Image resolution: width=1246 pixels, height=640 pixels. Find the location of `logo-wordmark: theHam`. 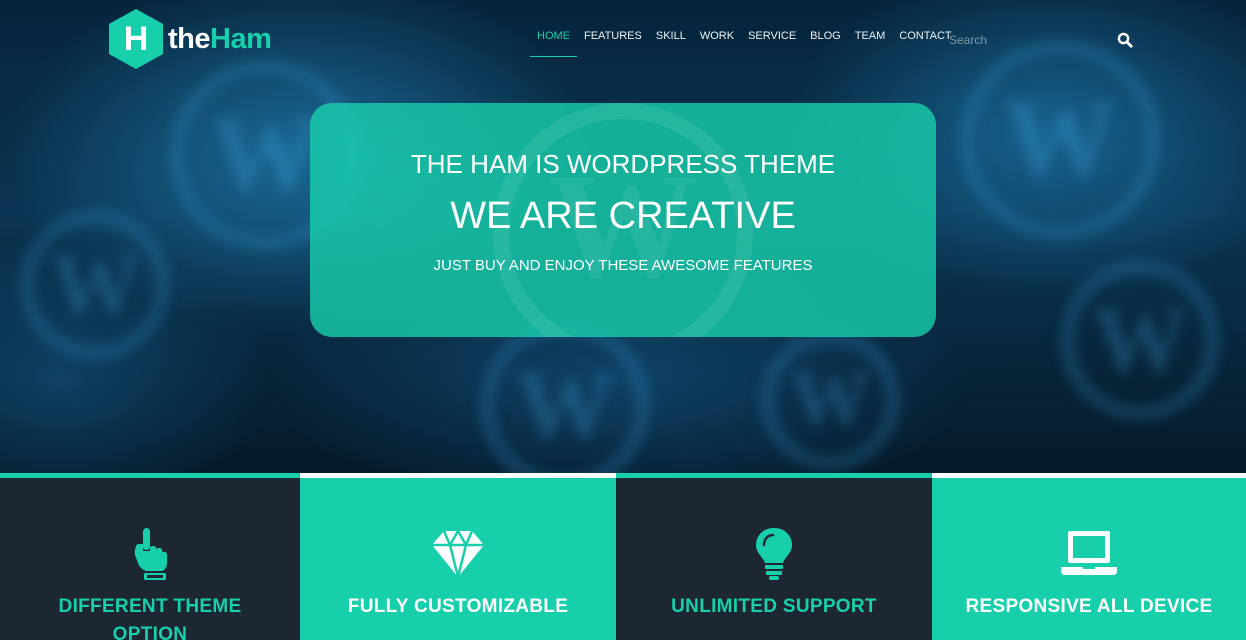

logo-wordmark: theHam is located at coordinates (220, 39).